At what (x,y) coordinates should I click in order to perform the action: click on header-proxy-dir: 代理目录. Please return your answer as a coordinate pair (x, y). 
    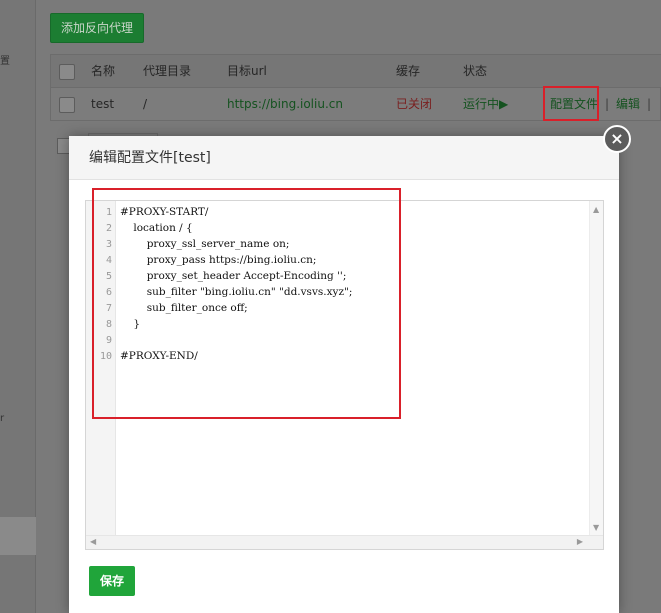
    Looking at the image, I should click on (167, 71).